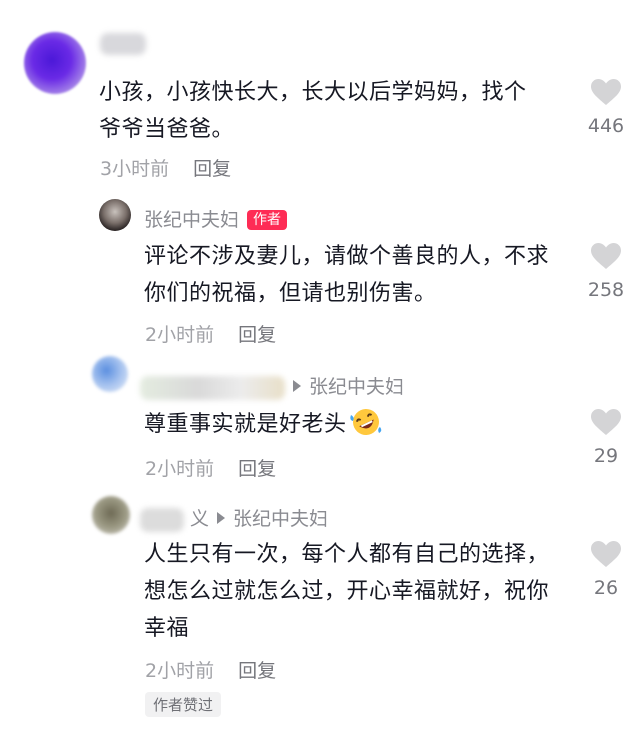 The image size is (641, 732). What do you see at coordinates (606, 569) in the screenshot?
I see `like-button: 26` at bounding box center [606, 569].